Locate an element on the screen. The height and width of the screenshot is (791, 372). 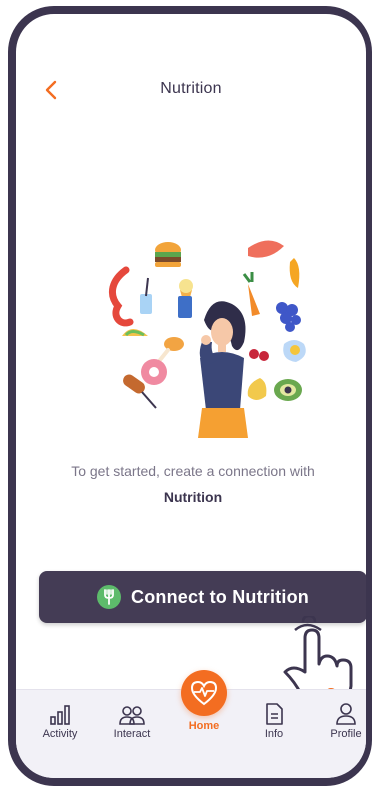
tab-home: Home is located at coordinates (204, 701).